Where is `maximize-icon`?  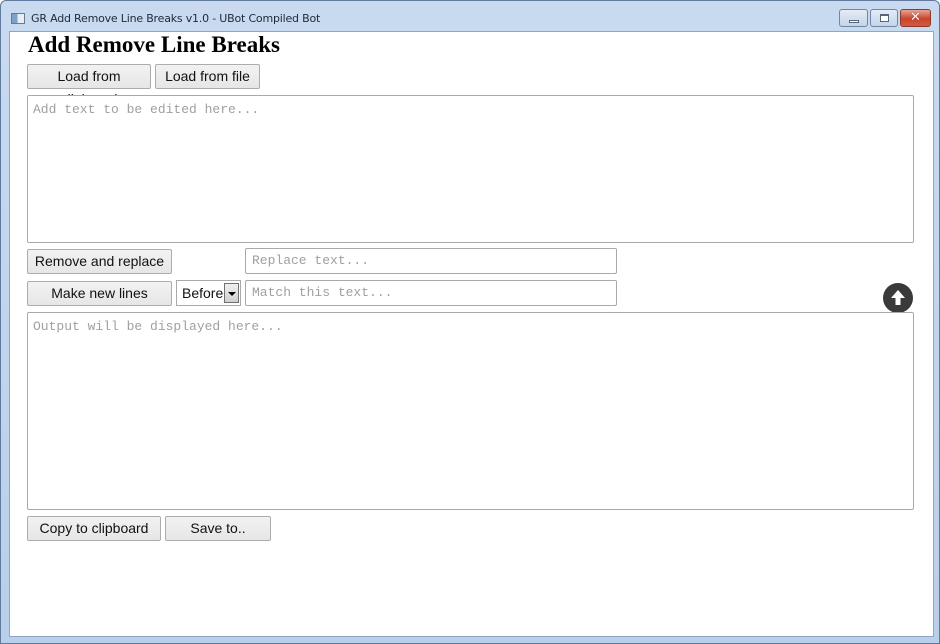 maximize-icon is located at coordinates (884, 18).